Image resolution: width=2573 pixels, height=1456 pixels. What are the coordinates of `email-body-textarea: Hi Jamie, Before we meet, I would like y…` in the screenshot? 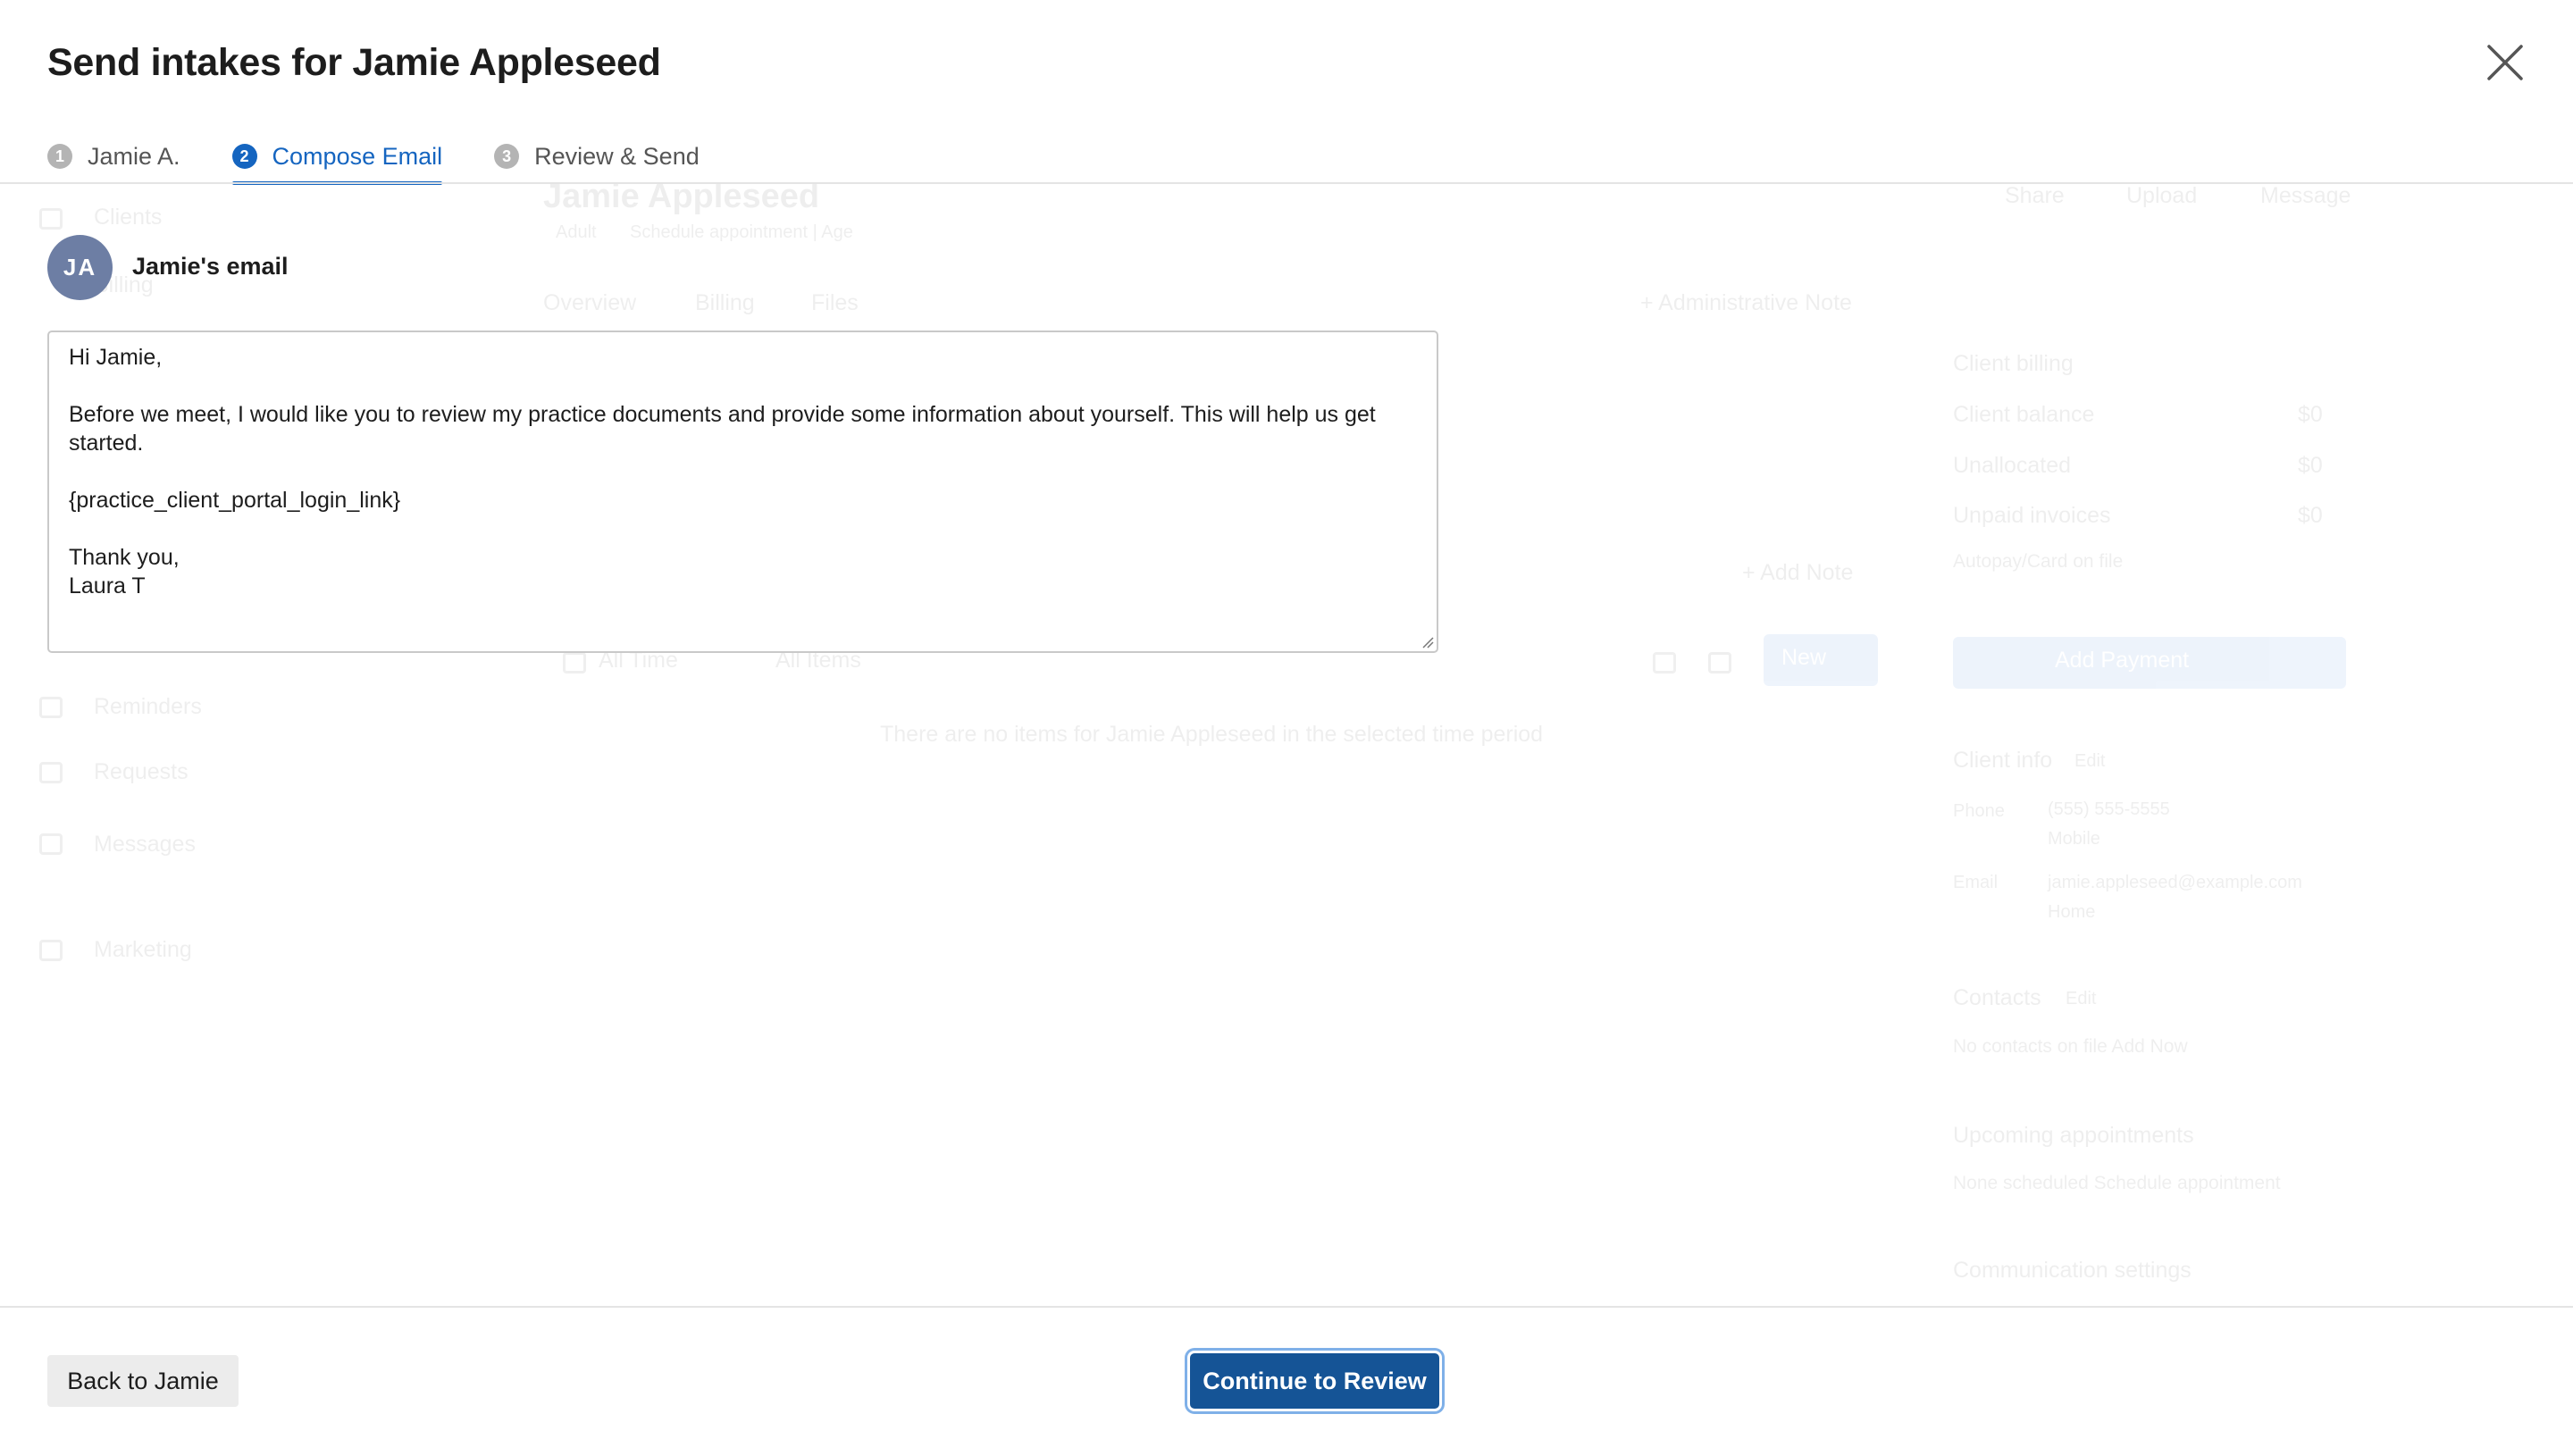 It's located at (742, 492).